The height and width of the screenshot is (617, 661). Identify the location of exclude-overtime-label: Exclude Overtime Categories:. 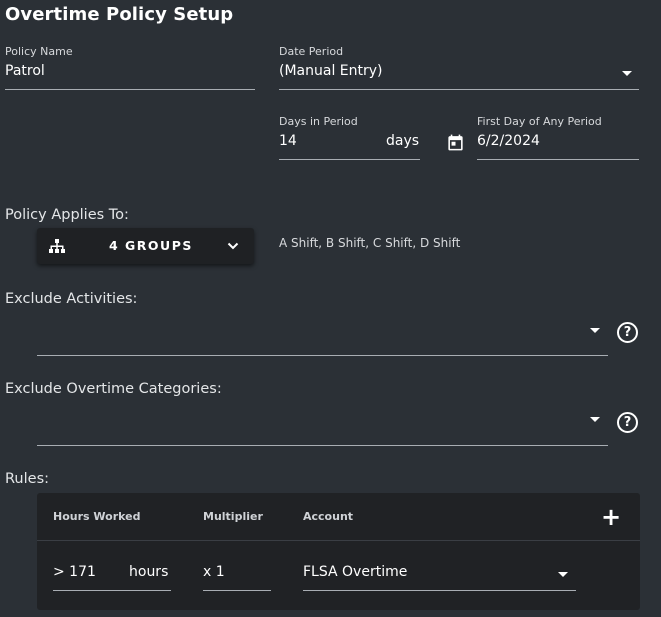
(113, 389).